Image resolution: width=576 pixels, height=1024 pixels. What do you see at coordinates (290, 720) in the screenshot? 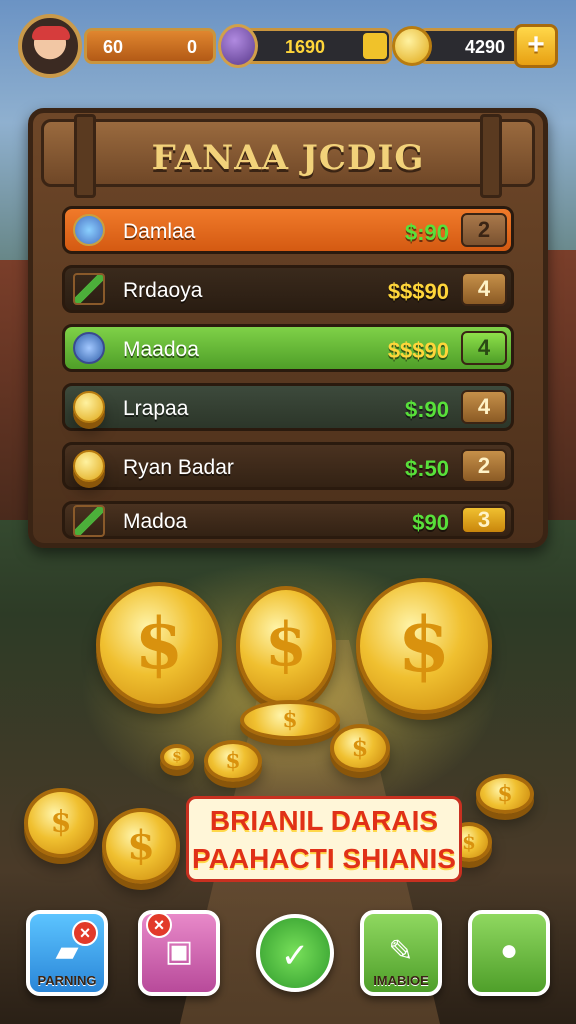
I see `coin-stack-center: $` at bounding box center [290, 720].